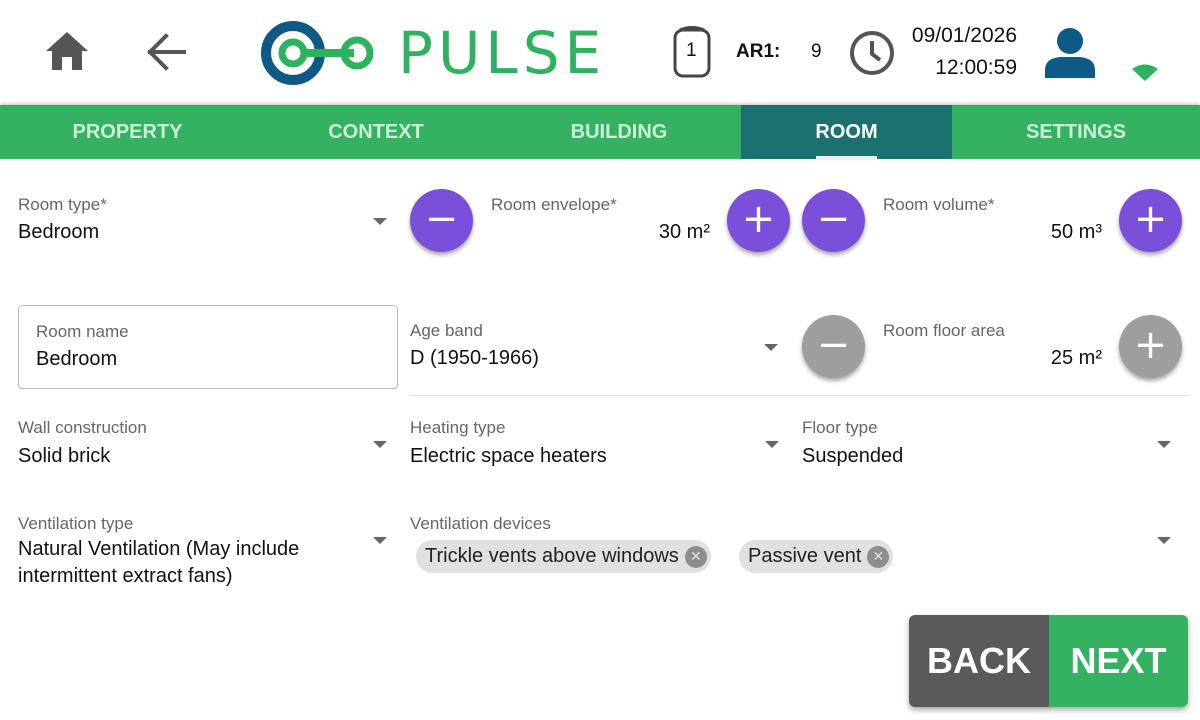  I want to click on pulse-logo: PULSE, so click(430, 53).